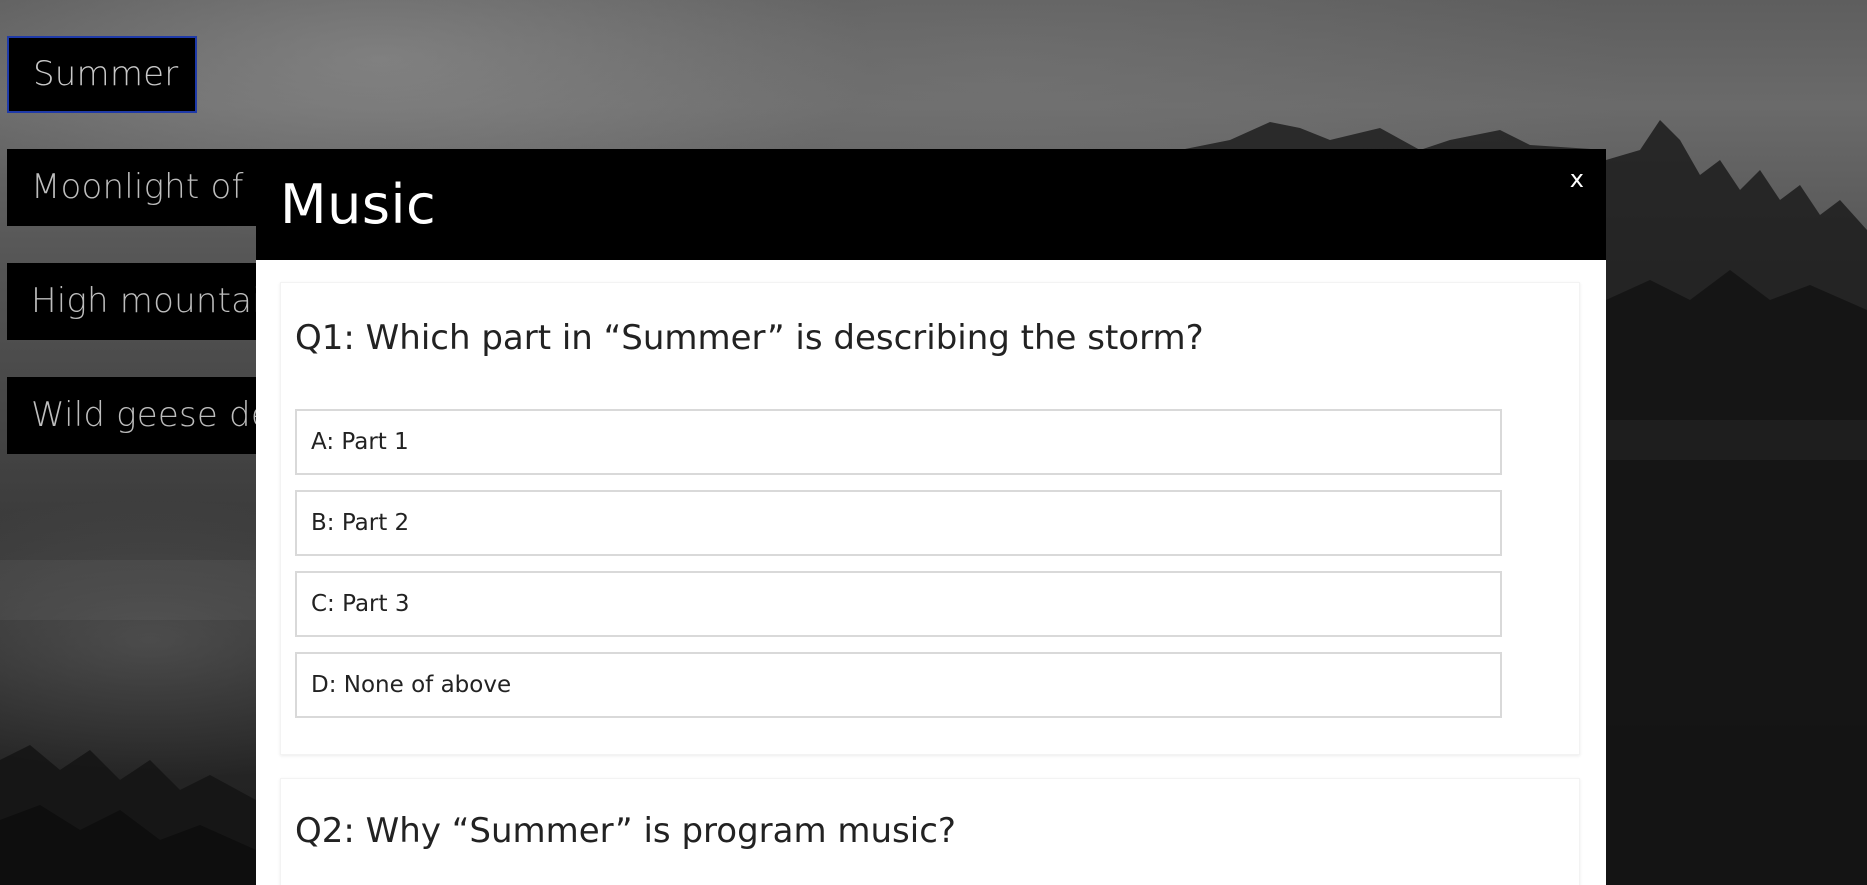  Describe the element at coordinates (625, 831) in the screenshot. I see `question-text: Q2: Why “Summer” is program music?` at that location.